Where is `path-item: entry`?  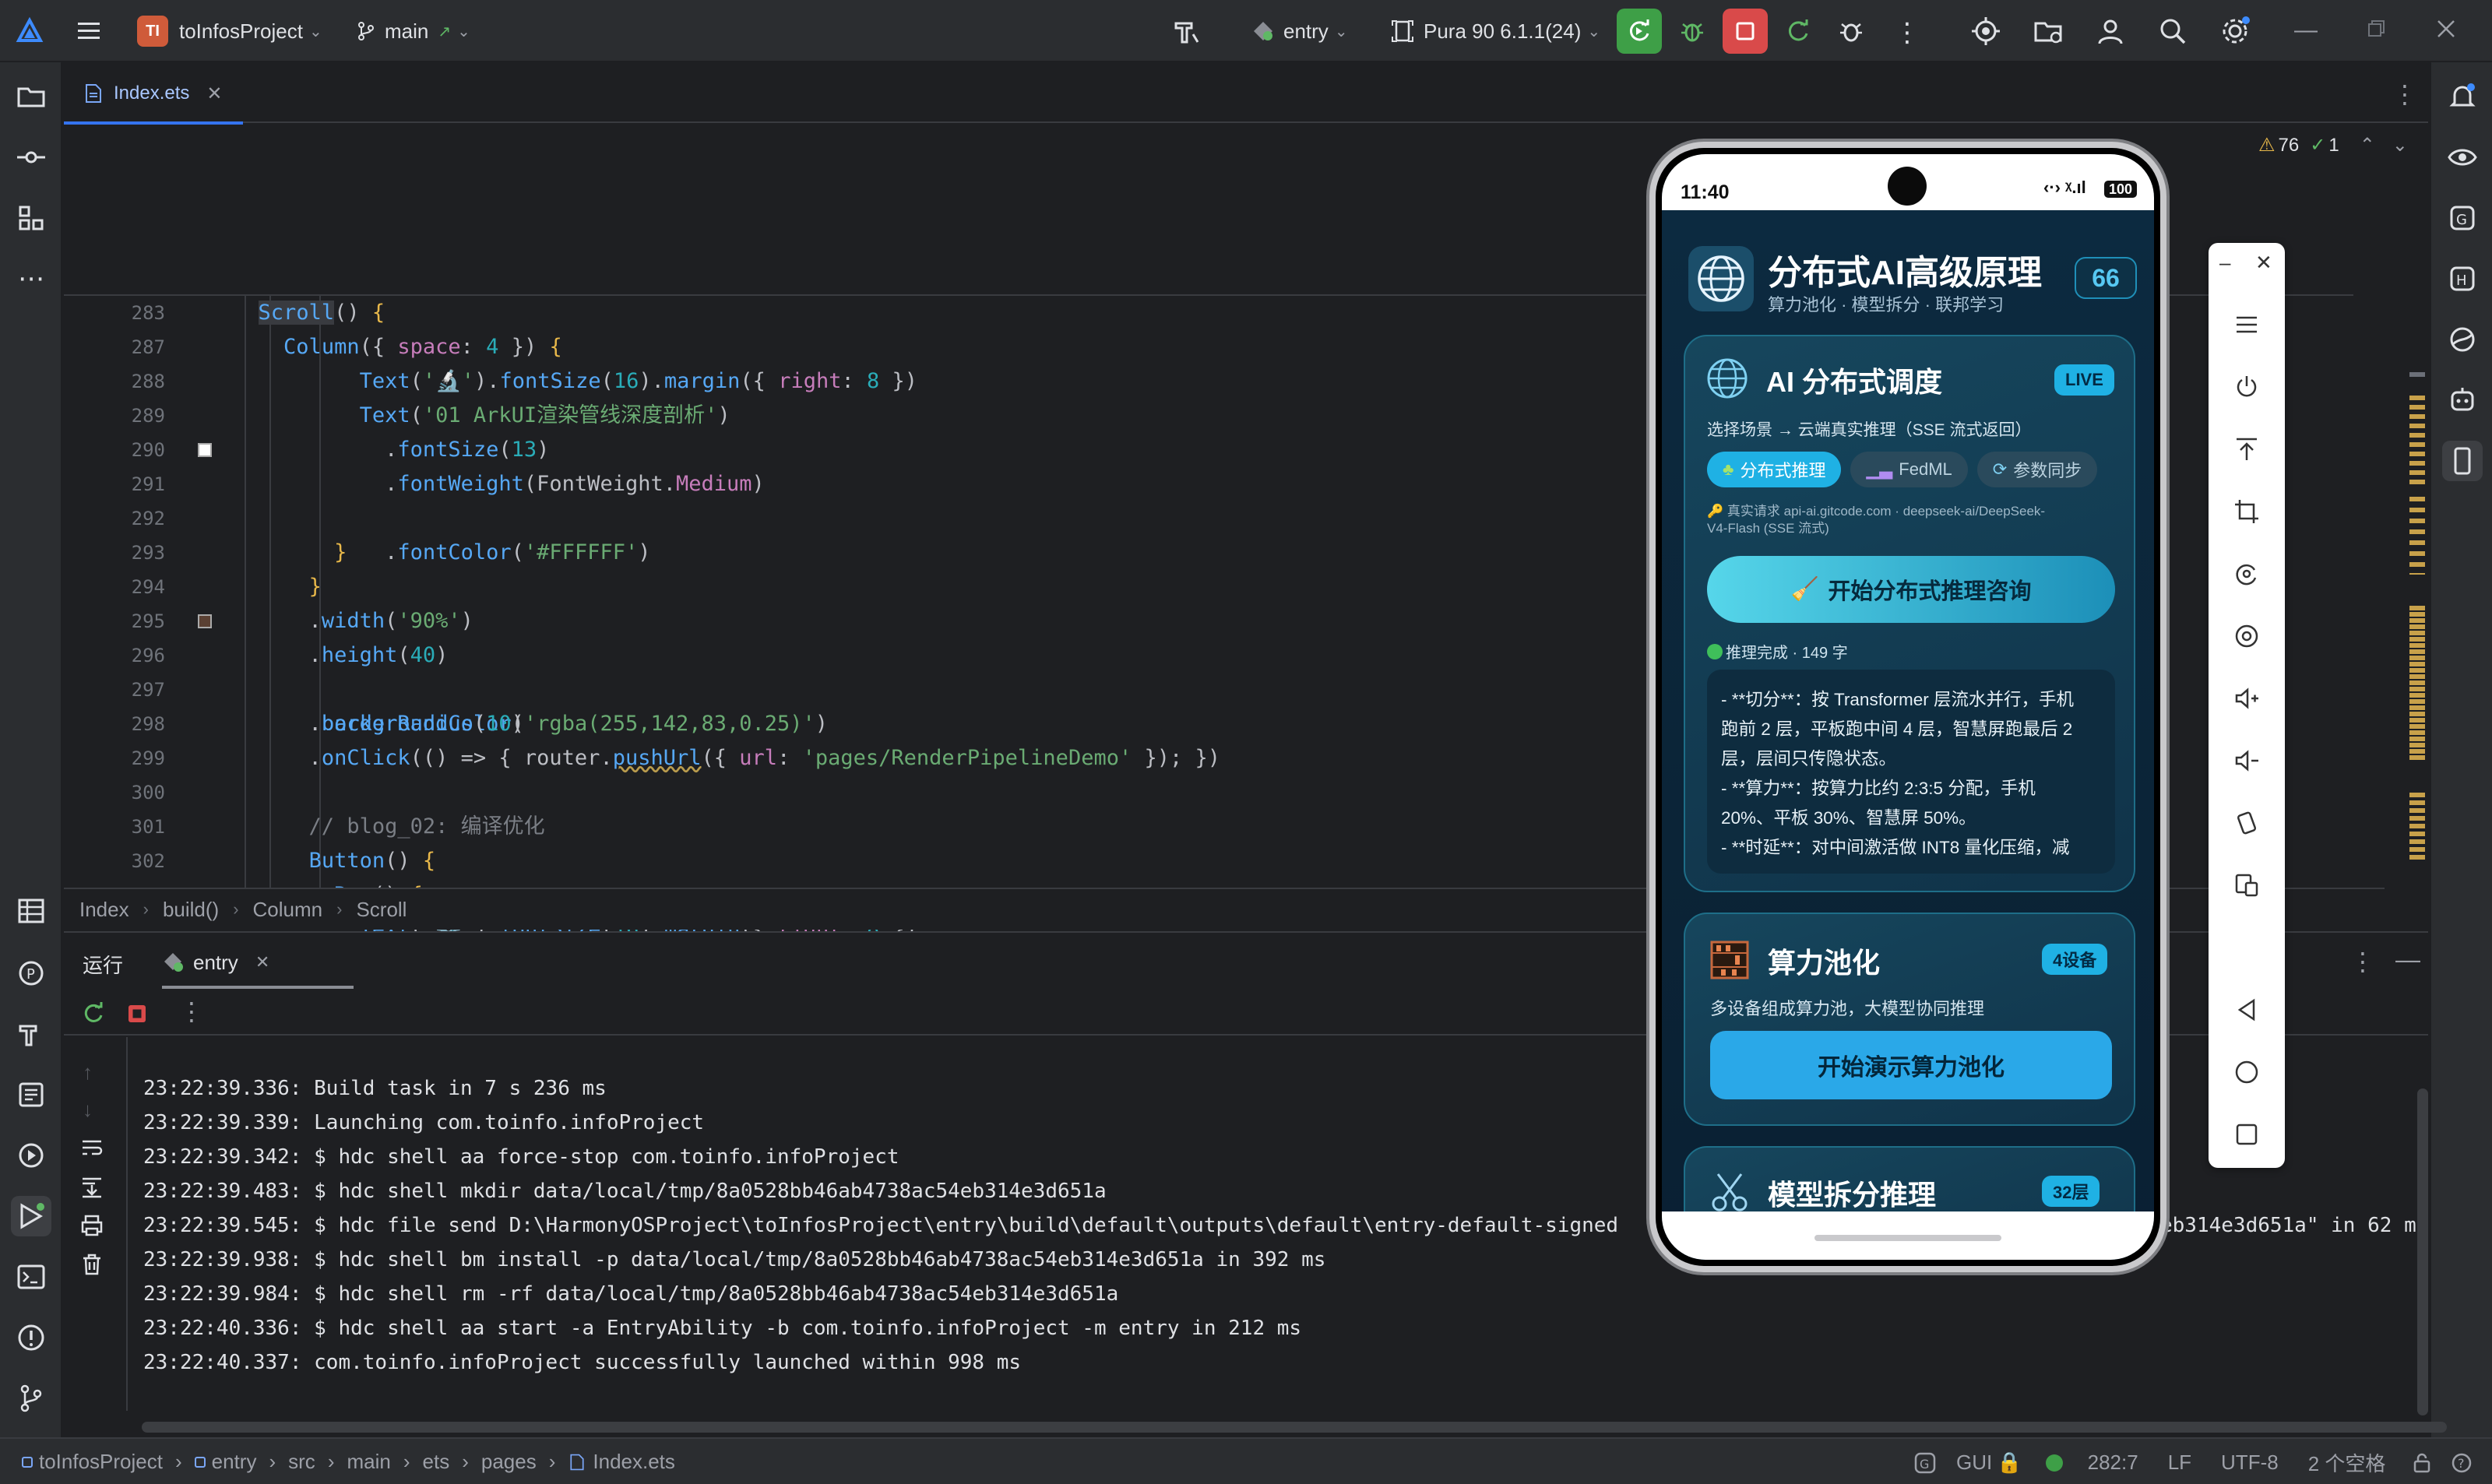
path-item: entry is located at coordinates (234, 1462).